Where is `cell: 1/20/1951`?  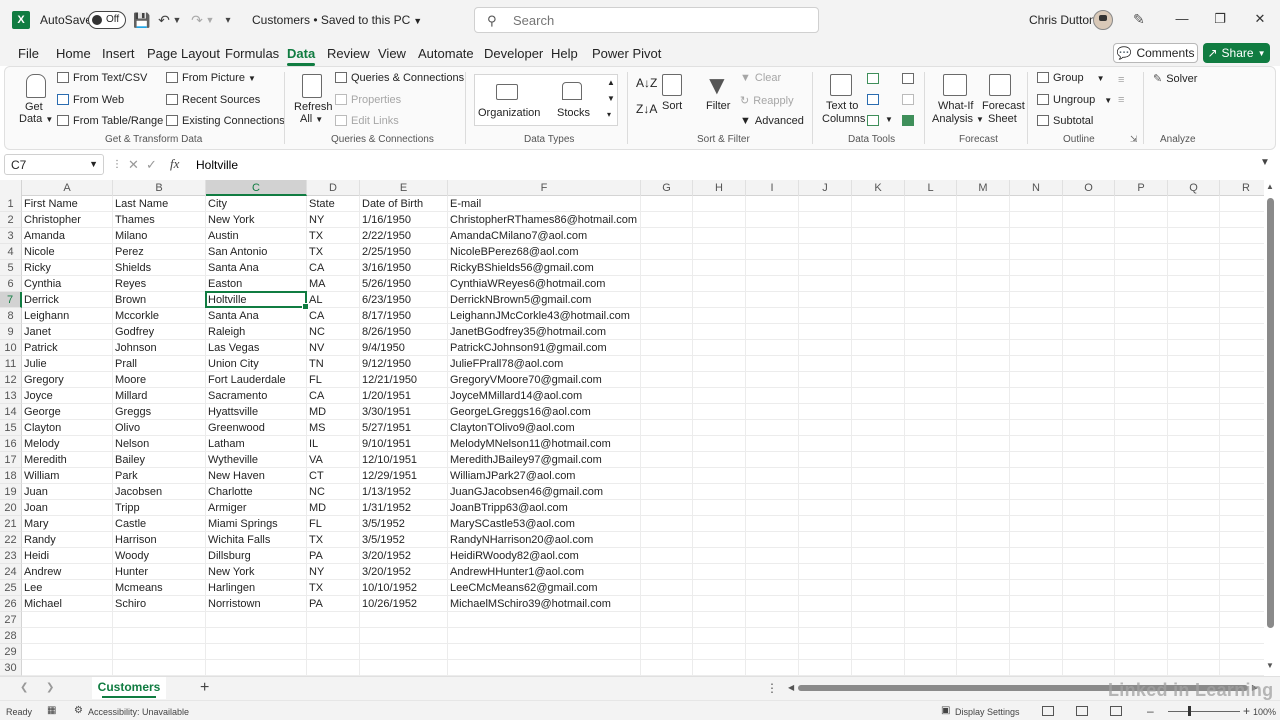
cell: 1/20/1951 is located at coordinates (404, 396).